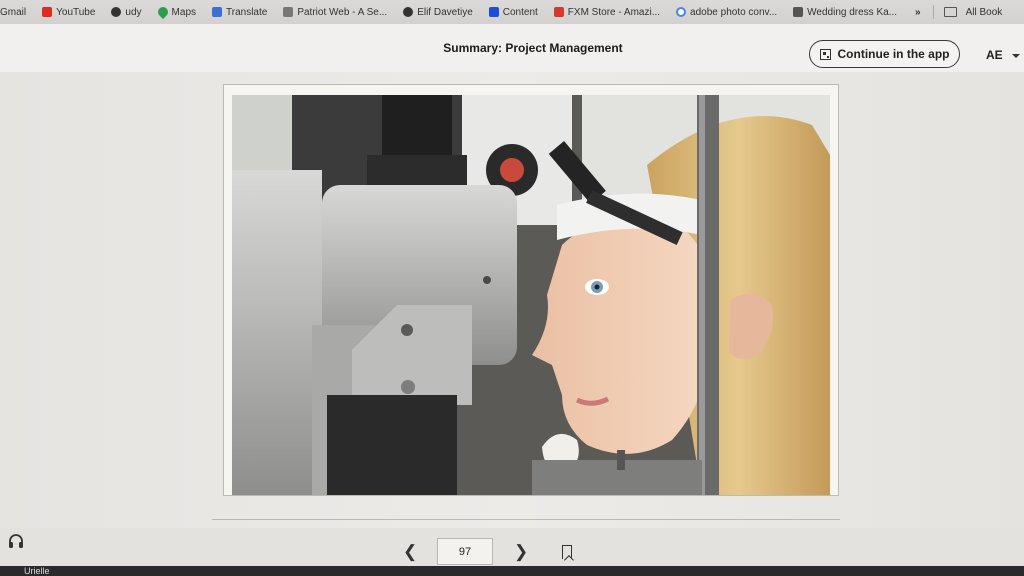 This screenshot has width=1024, height=576. What do you see at coordinates (567, 552) in the screenshot?
I see `bookmark-icon` at bounding box center [567, 552].